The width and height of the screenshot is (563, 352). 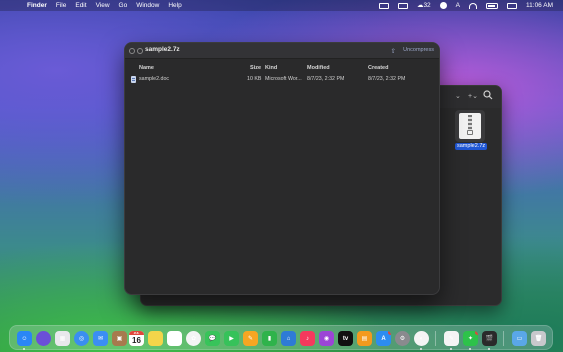 I want to click on books-app-icon: ▤, so click(x=364, y=338).